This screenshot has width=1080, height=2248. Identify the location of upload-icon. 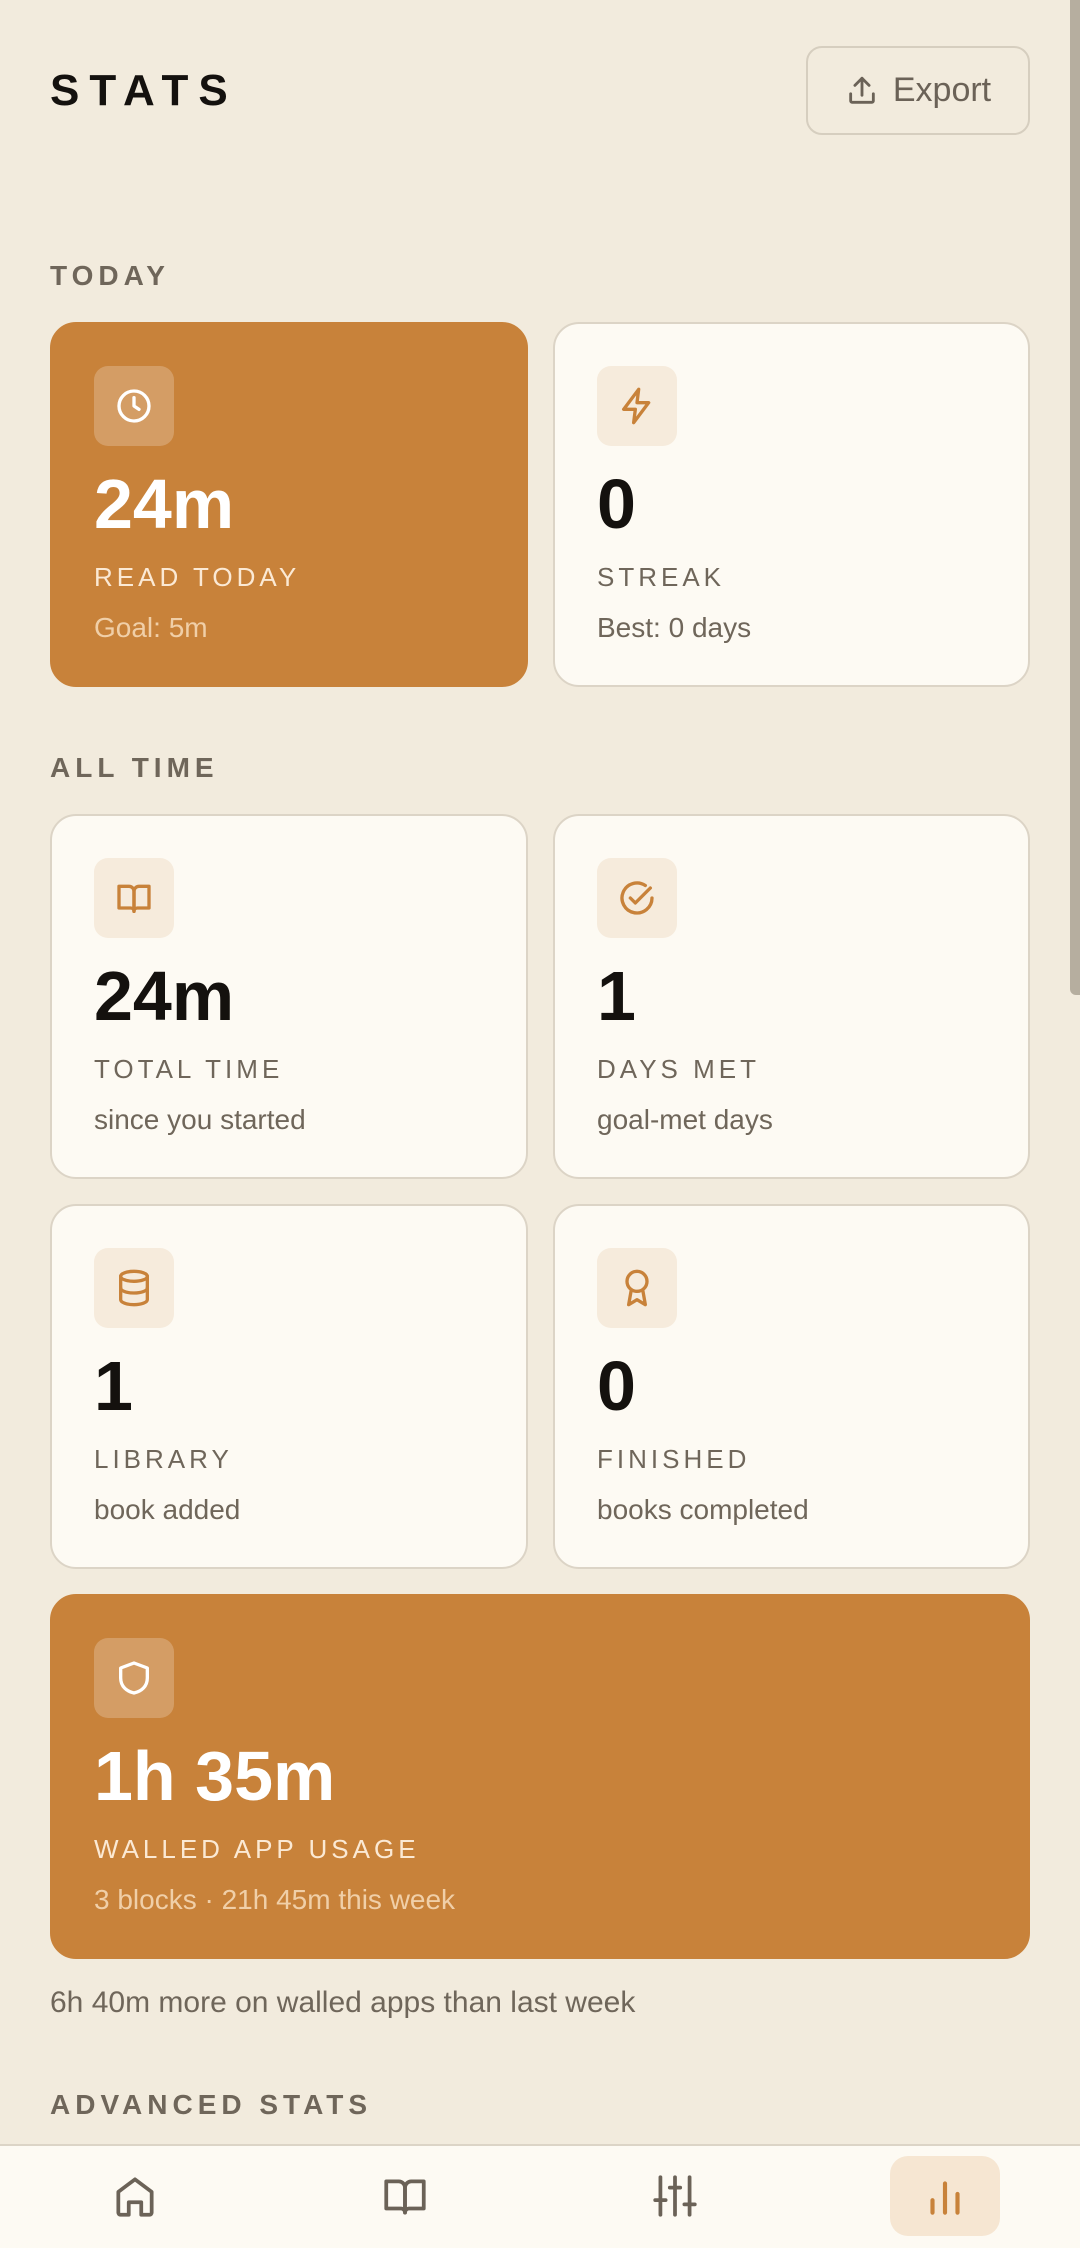
(862, 90).